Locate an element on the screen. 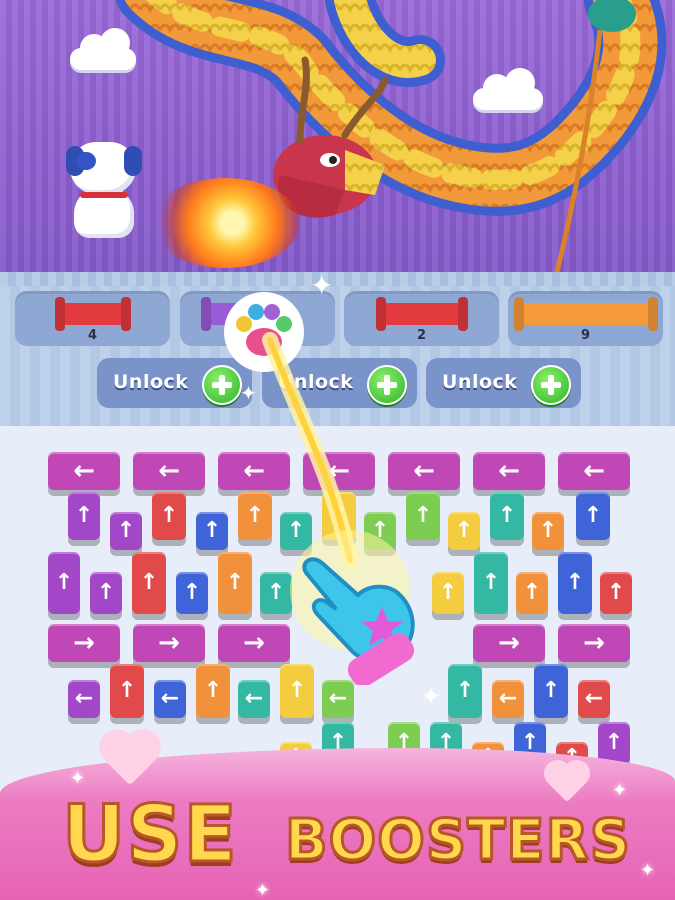 This screenshot has height=900, width=675. spool-slot: 4 is located at coordinates (92, 318).